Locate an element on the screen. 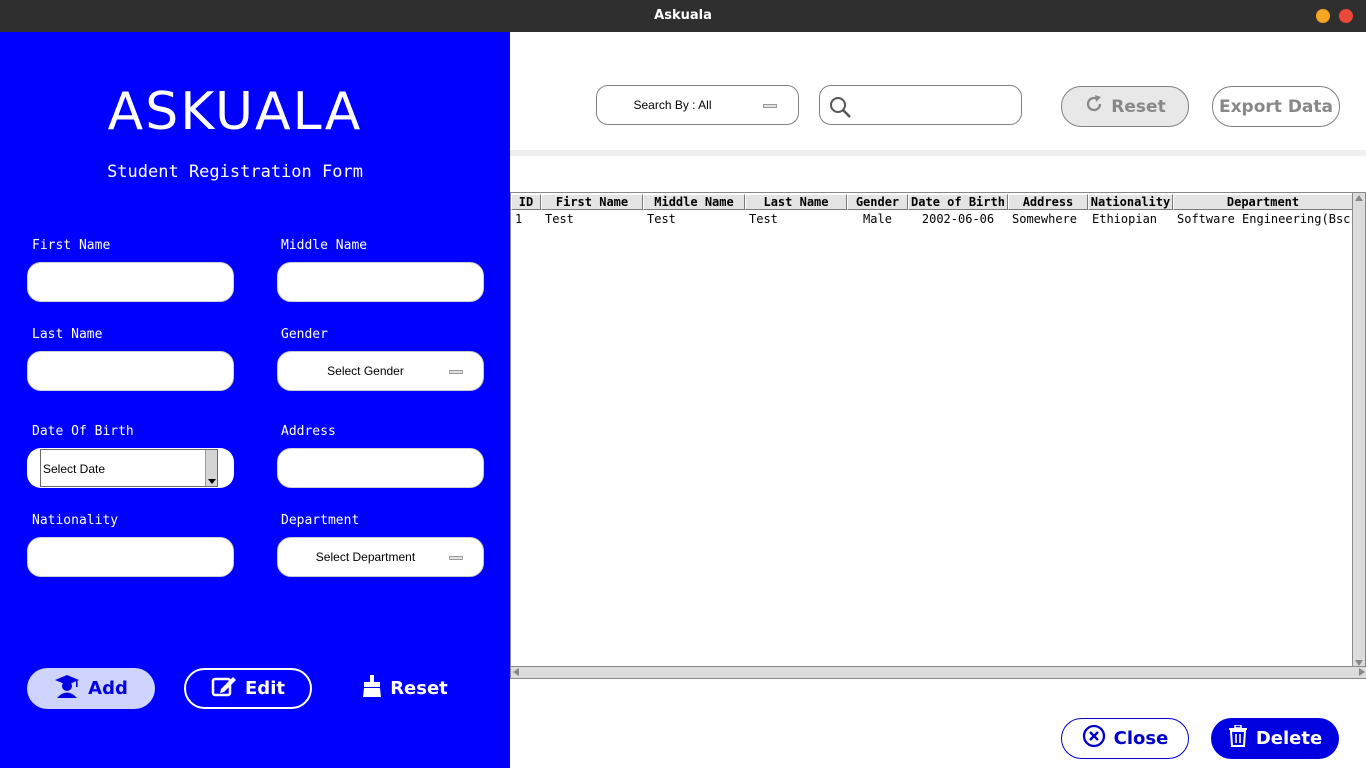  first-name-field is located at coordinates (130, 282).